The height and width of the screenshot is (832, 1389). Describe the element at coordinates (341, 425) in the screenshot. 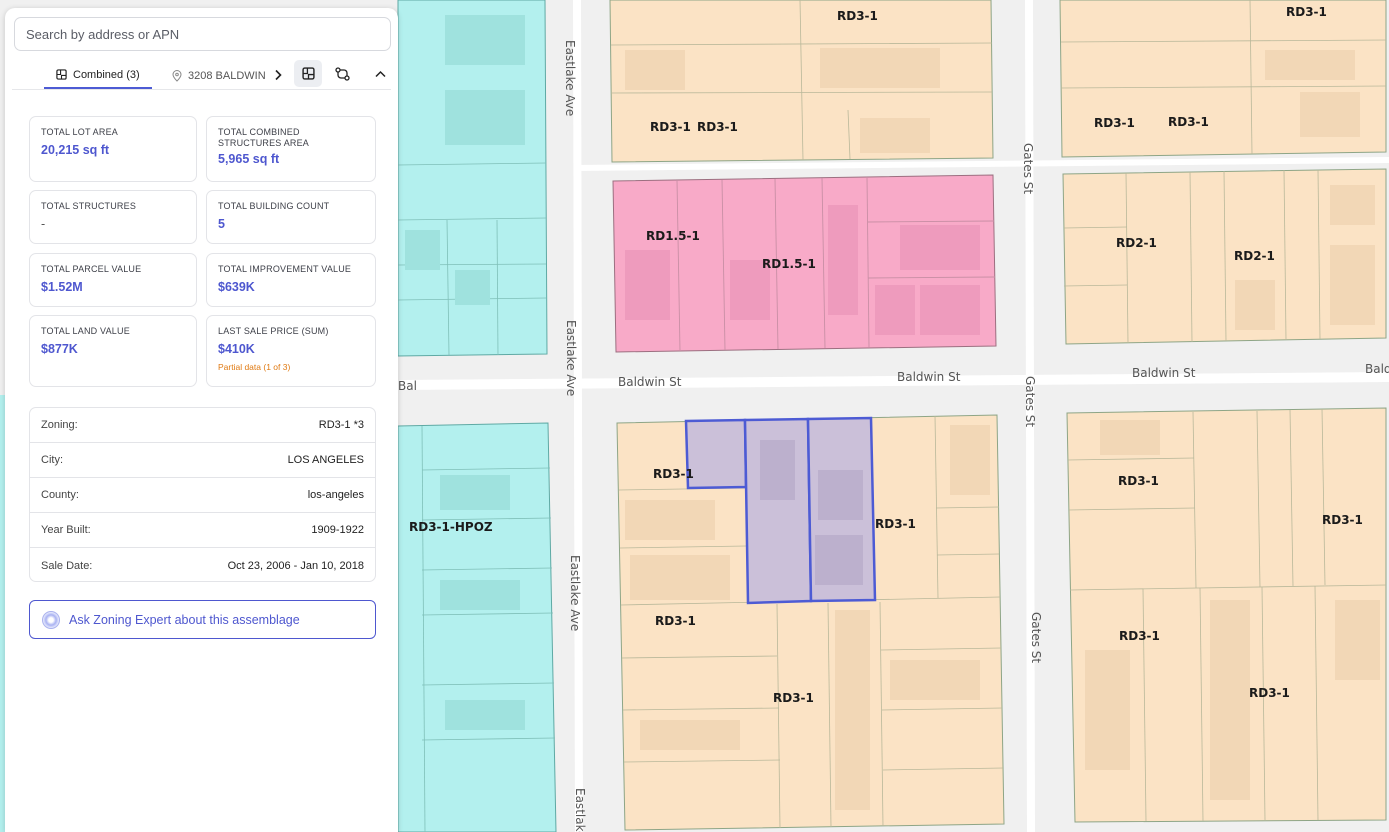

I see `details-value: RD3-1 *3` at that location.